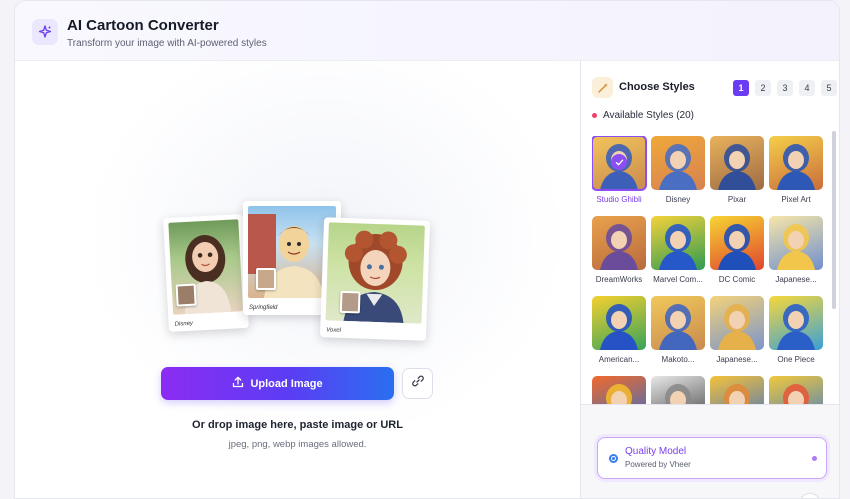 This screenshot has width=850, height=499. Describe the element at coordinates (375, 279) in the screenshot. I see `preview-card-voxel: Voxel` at that location.